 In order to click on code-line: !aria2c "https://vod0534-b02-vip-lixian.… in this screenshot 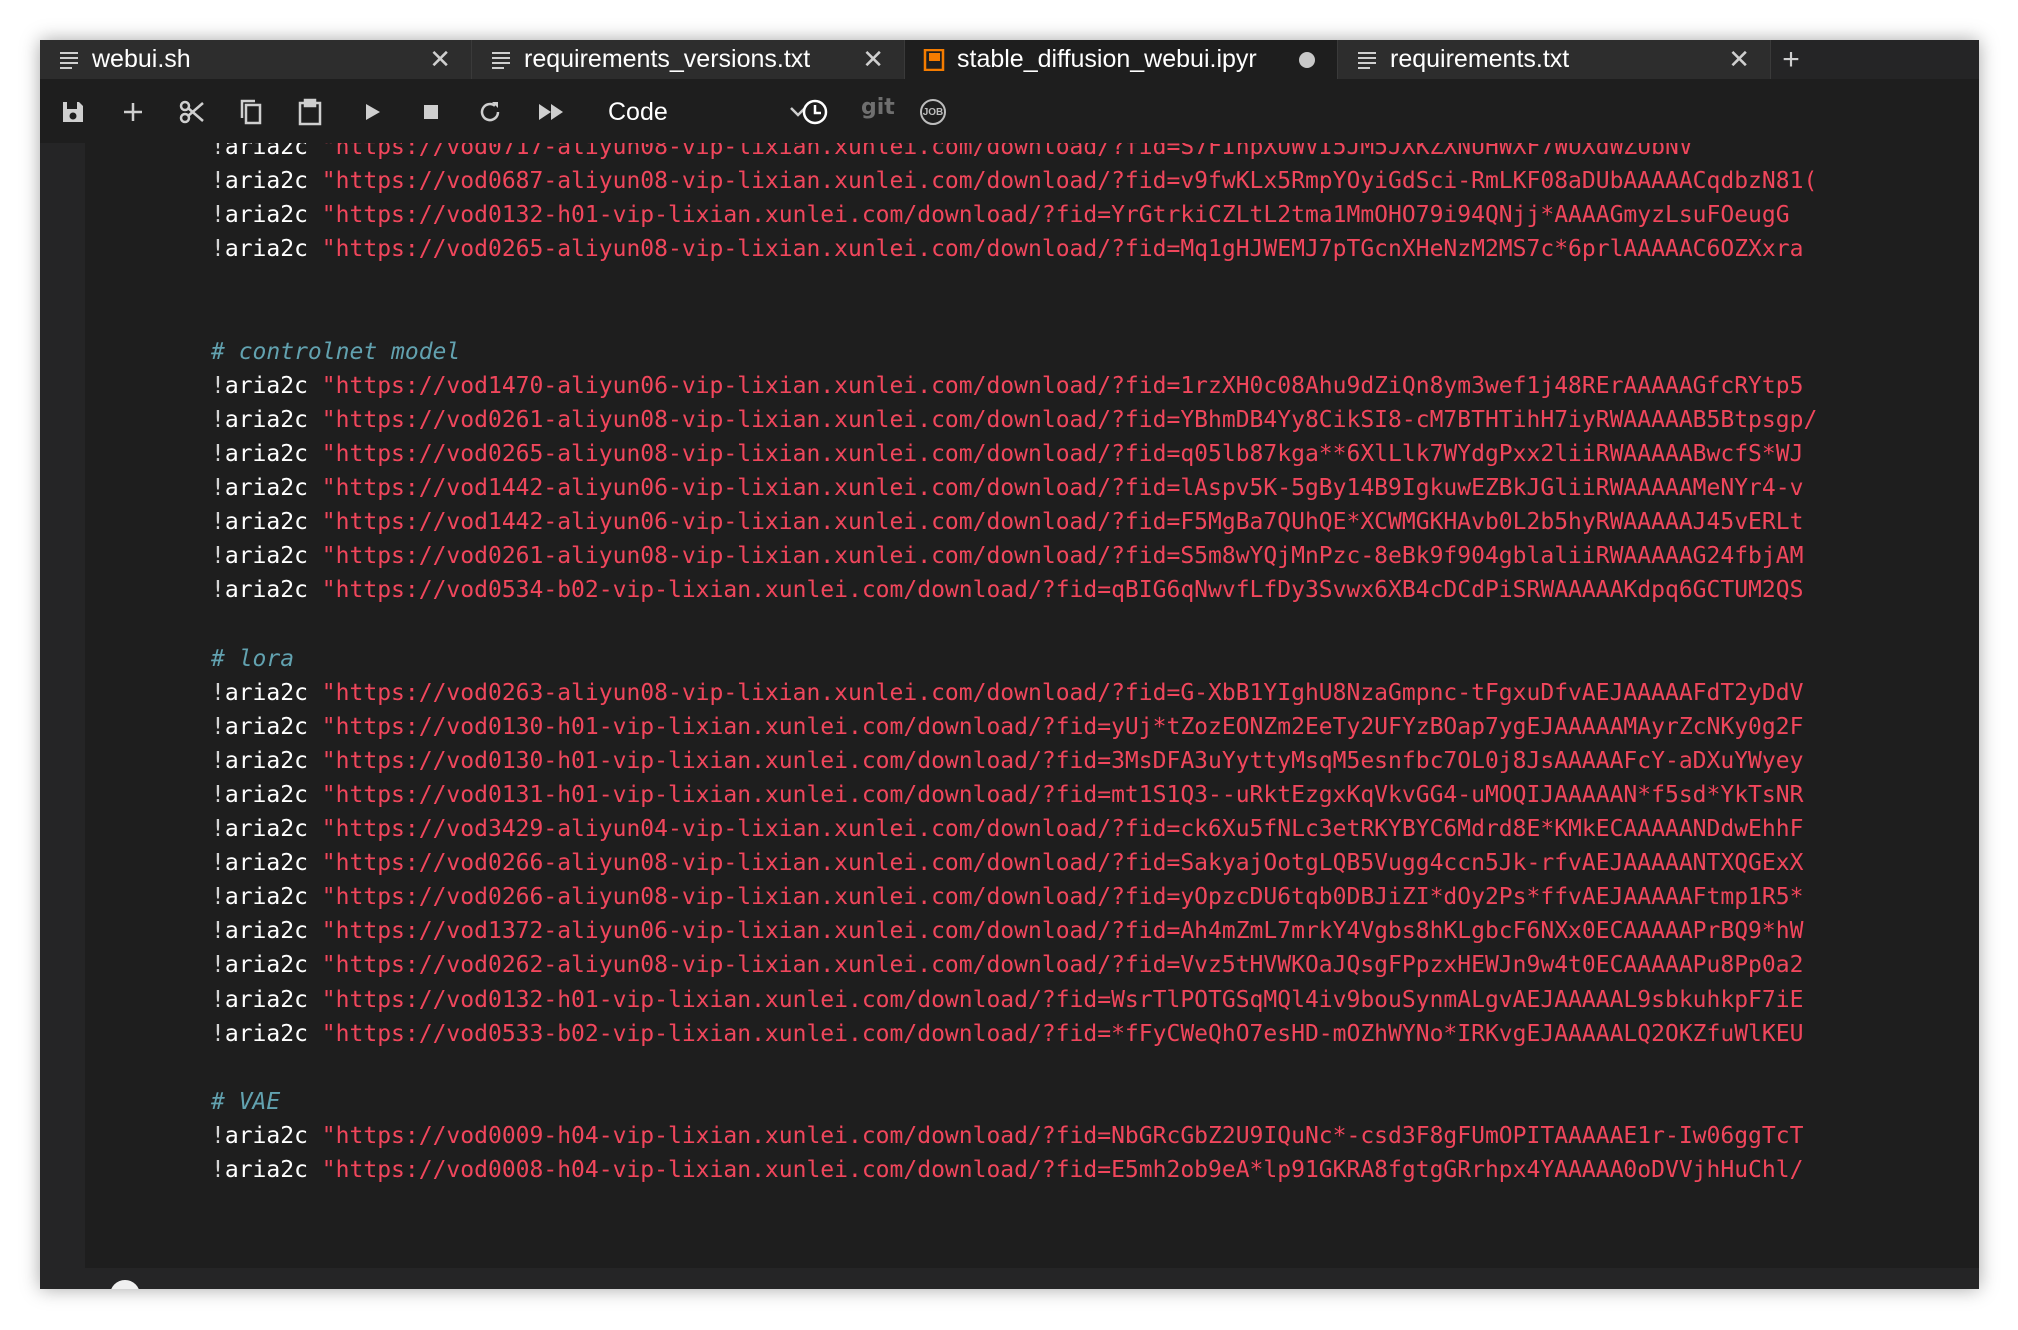, I will do `click(1007, 590)`.